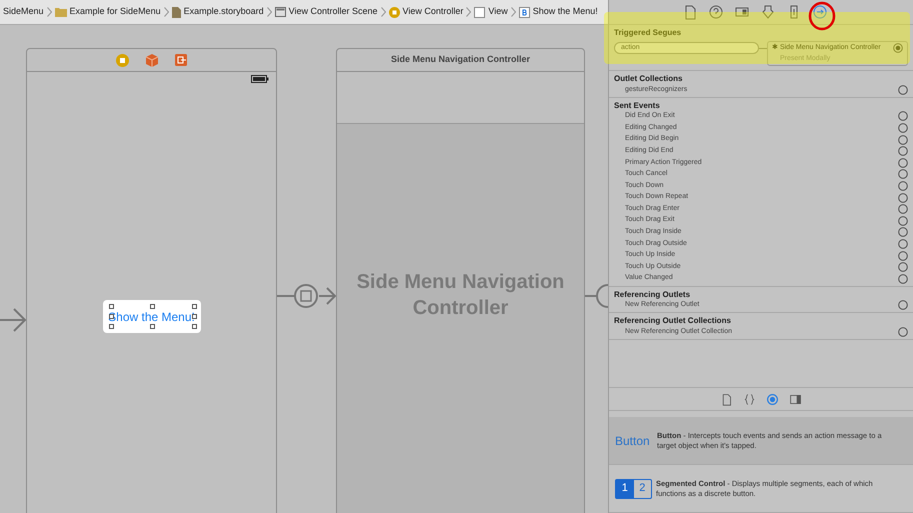 Image resolution: width=913 pixels, height=513 pixels. Describe the element at coordinates (333, 12) in the screenshot. I see `breadcrumb-item: View Controller Scene` at that location.